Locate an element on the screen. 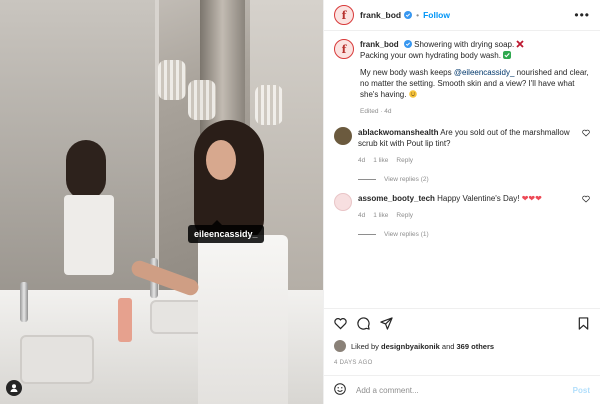  caption-paragraph-start: My new body wash keeps is located at coordinates (407, 72).